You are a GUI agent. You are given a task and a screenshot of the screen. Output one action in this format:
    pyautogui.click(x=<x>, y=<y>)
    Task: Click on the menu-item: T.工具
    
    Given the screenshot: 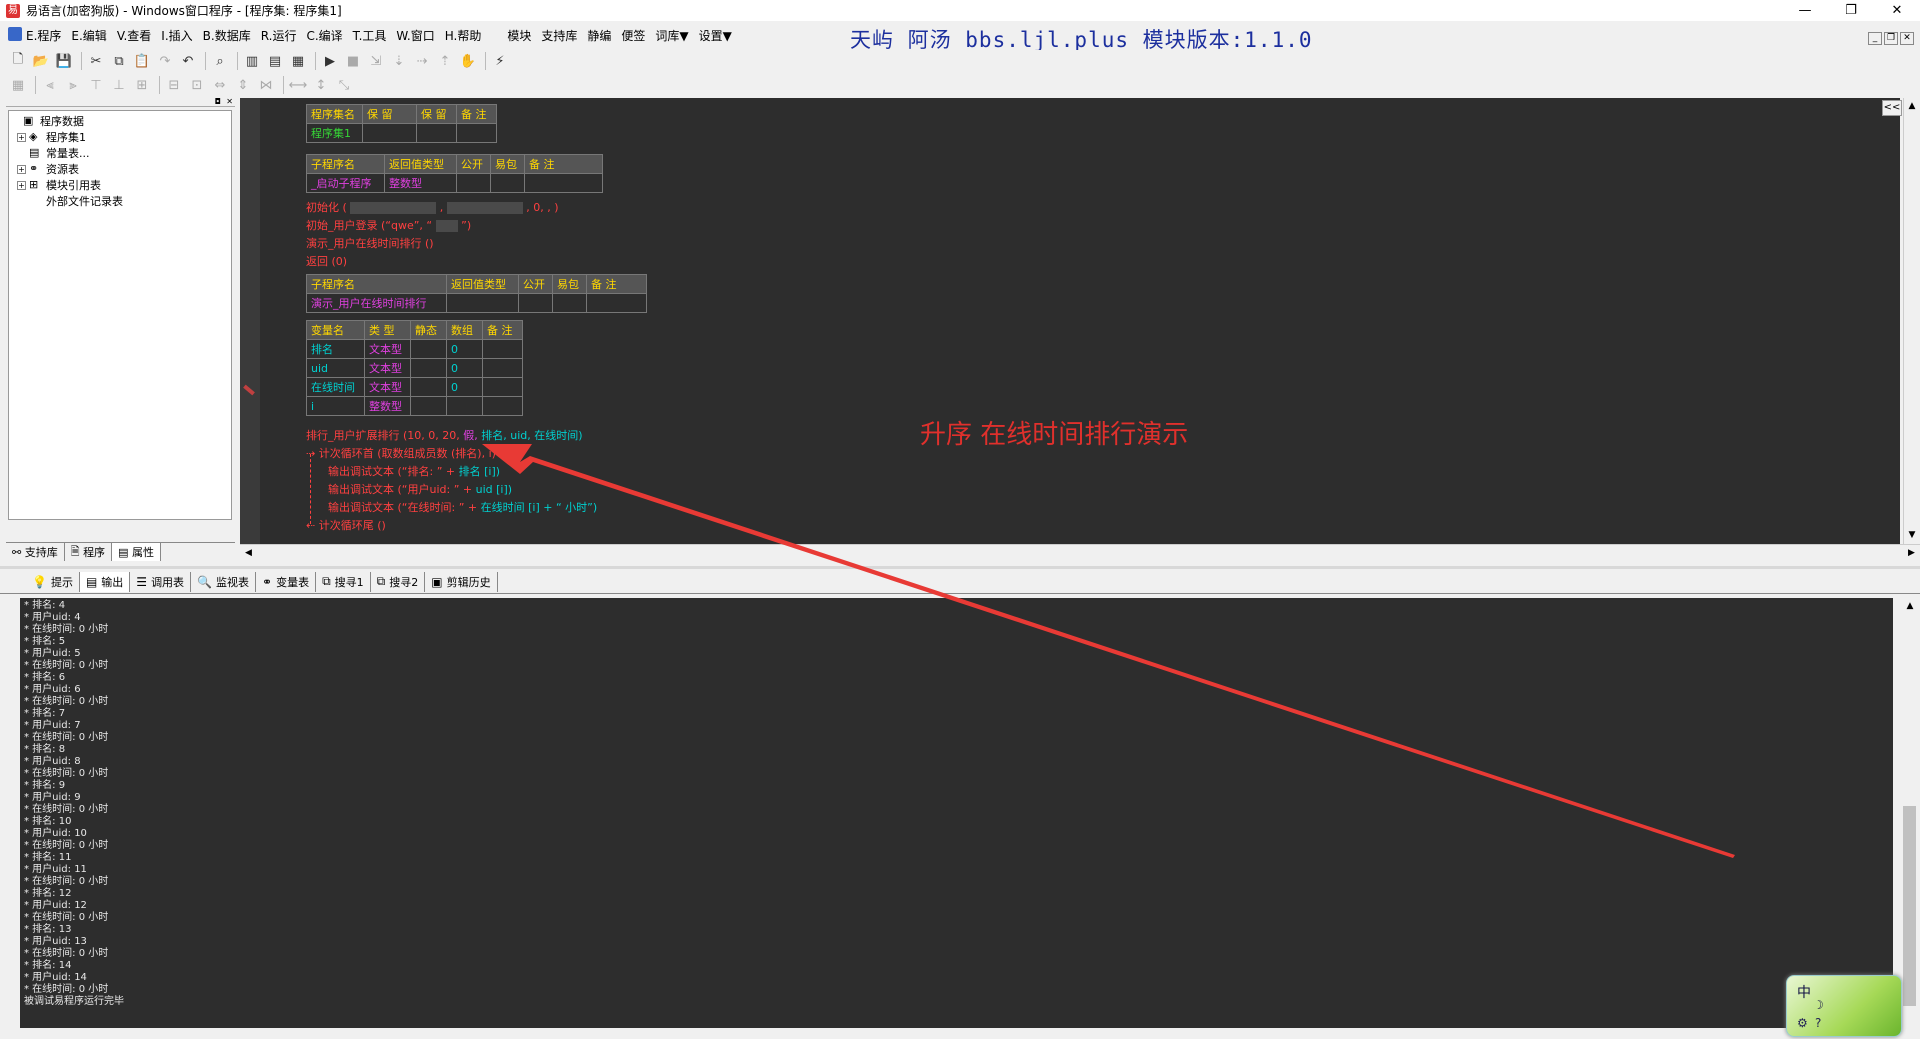 What is the action you would take?
    pyautogui.click(x=370, y=35)
    